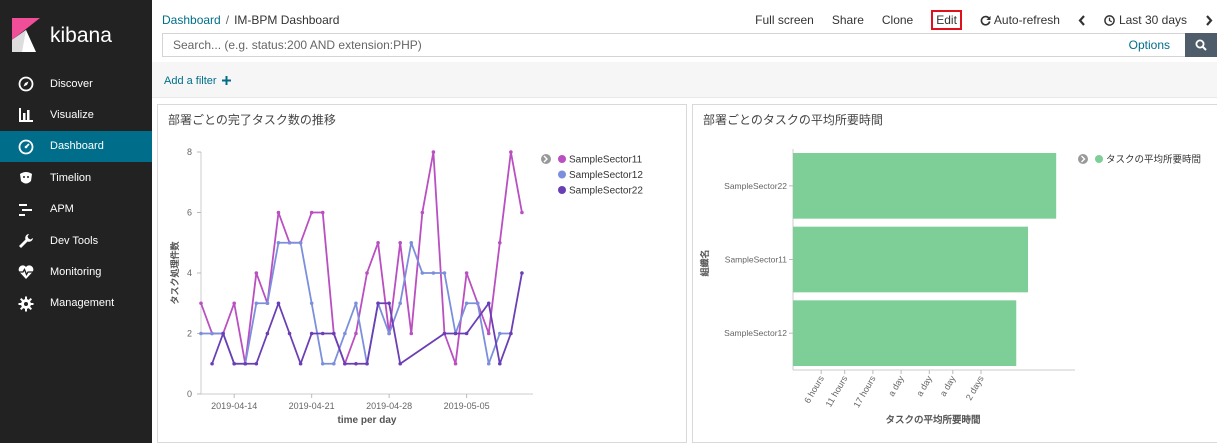 Image resolution: width=1217 pixels, height=443 pixels. I want to click on sidebar-item-label: Monitoring, so click(76, 272).